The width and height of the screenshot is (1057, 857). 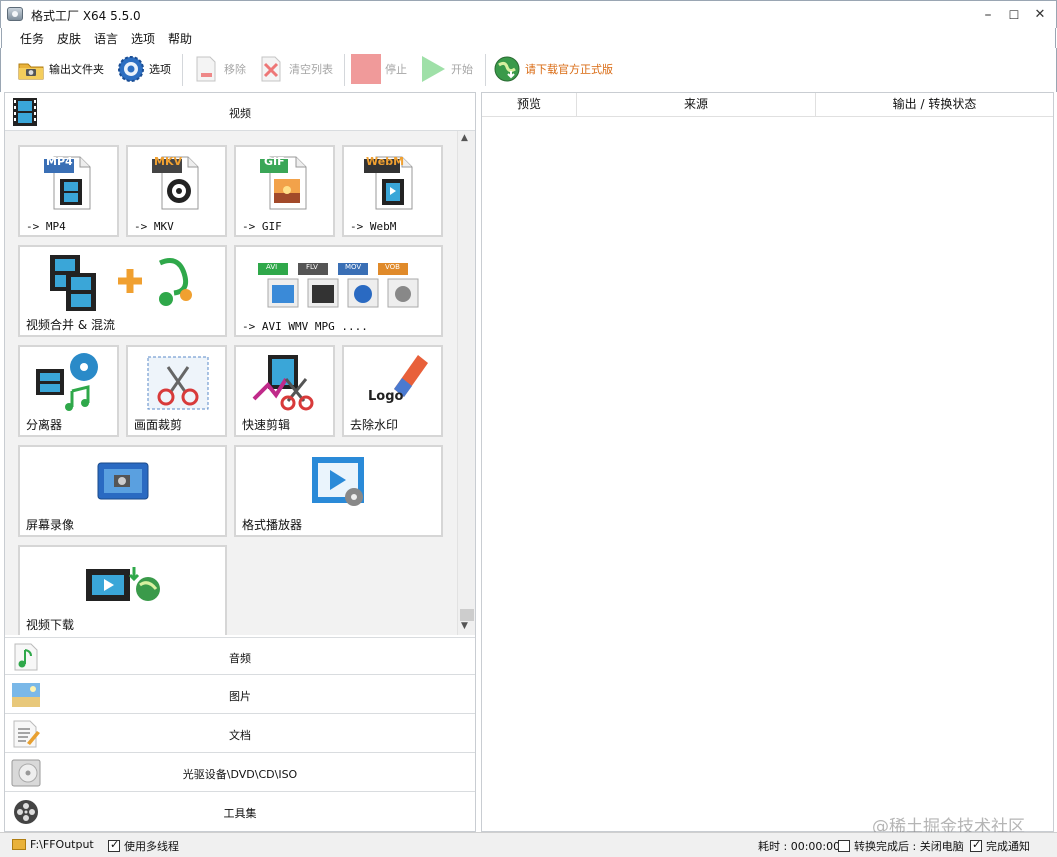 I want to click on options-button: 选项, so click(x=144, y=69).